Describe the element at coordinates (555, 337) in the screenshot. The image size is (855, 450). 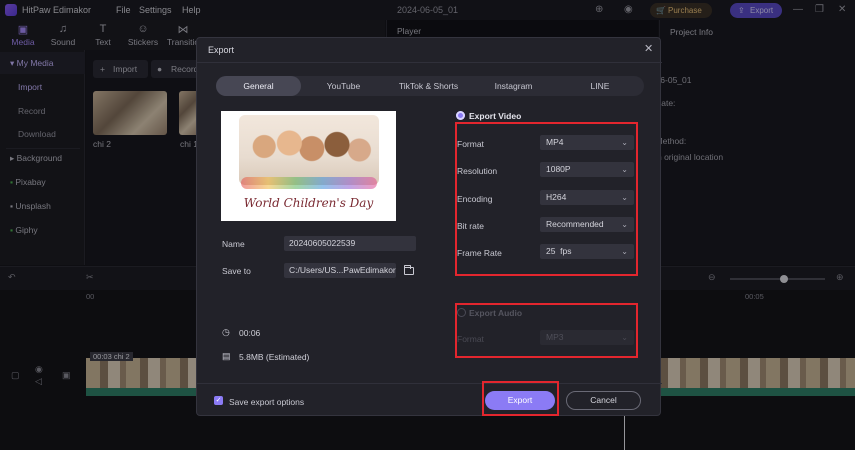
I see `audio-format-value: MP3` at that location.